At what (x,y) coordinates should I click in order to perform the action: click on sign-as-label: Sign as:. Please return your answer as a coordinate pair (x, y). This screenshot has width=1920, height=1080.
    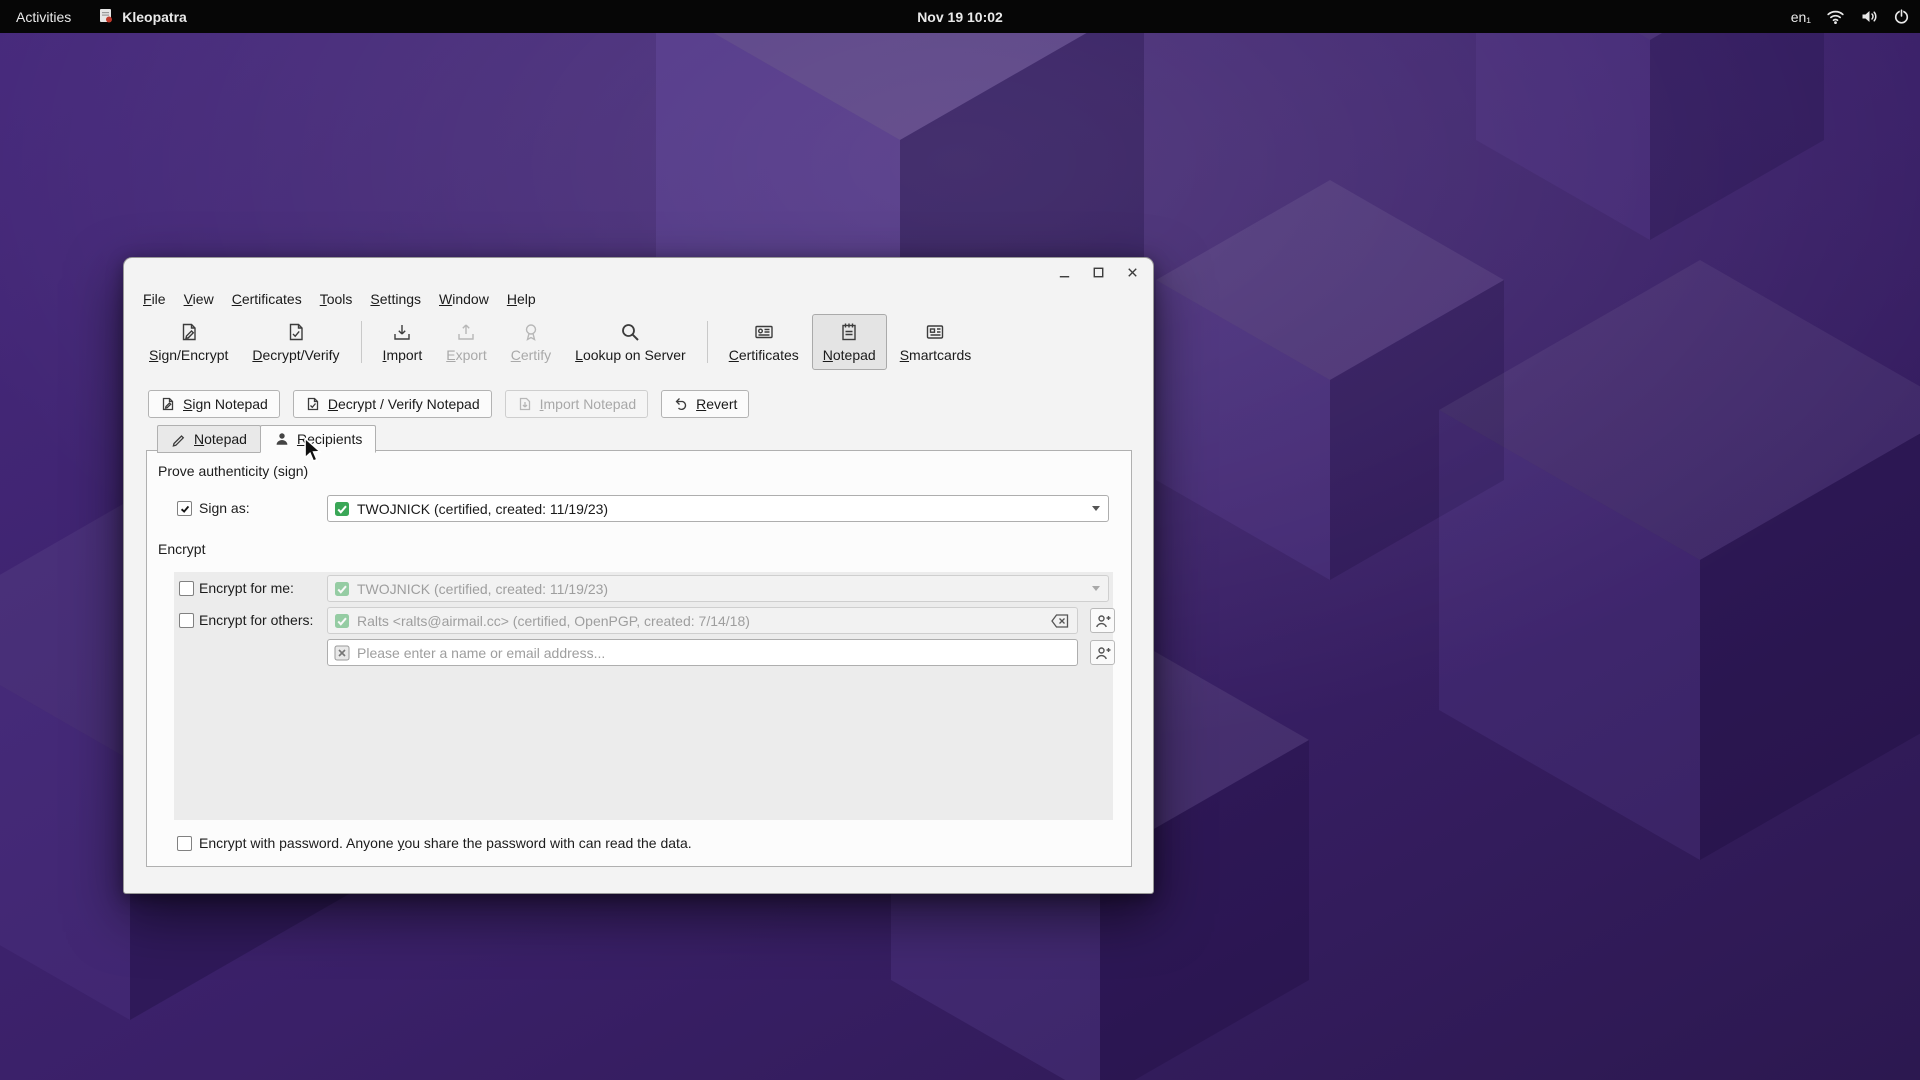
    Looking at the image, I should click on (224, 508).